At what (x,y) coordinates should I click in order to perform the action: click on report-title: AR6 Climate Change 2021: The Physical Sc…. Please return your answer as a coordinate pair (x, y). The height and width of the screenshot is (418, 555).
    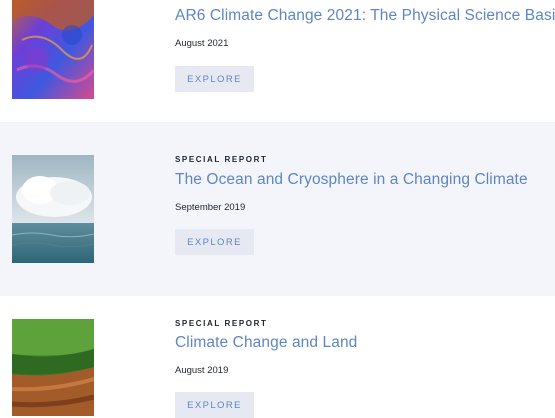
    Looking at the image, I should click on (365, 16).